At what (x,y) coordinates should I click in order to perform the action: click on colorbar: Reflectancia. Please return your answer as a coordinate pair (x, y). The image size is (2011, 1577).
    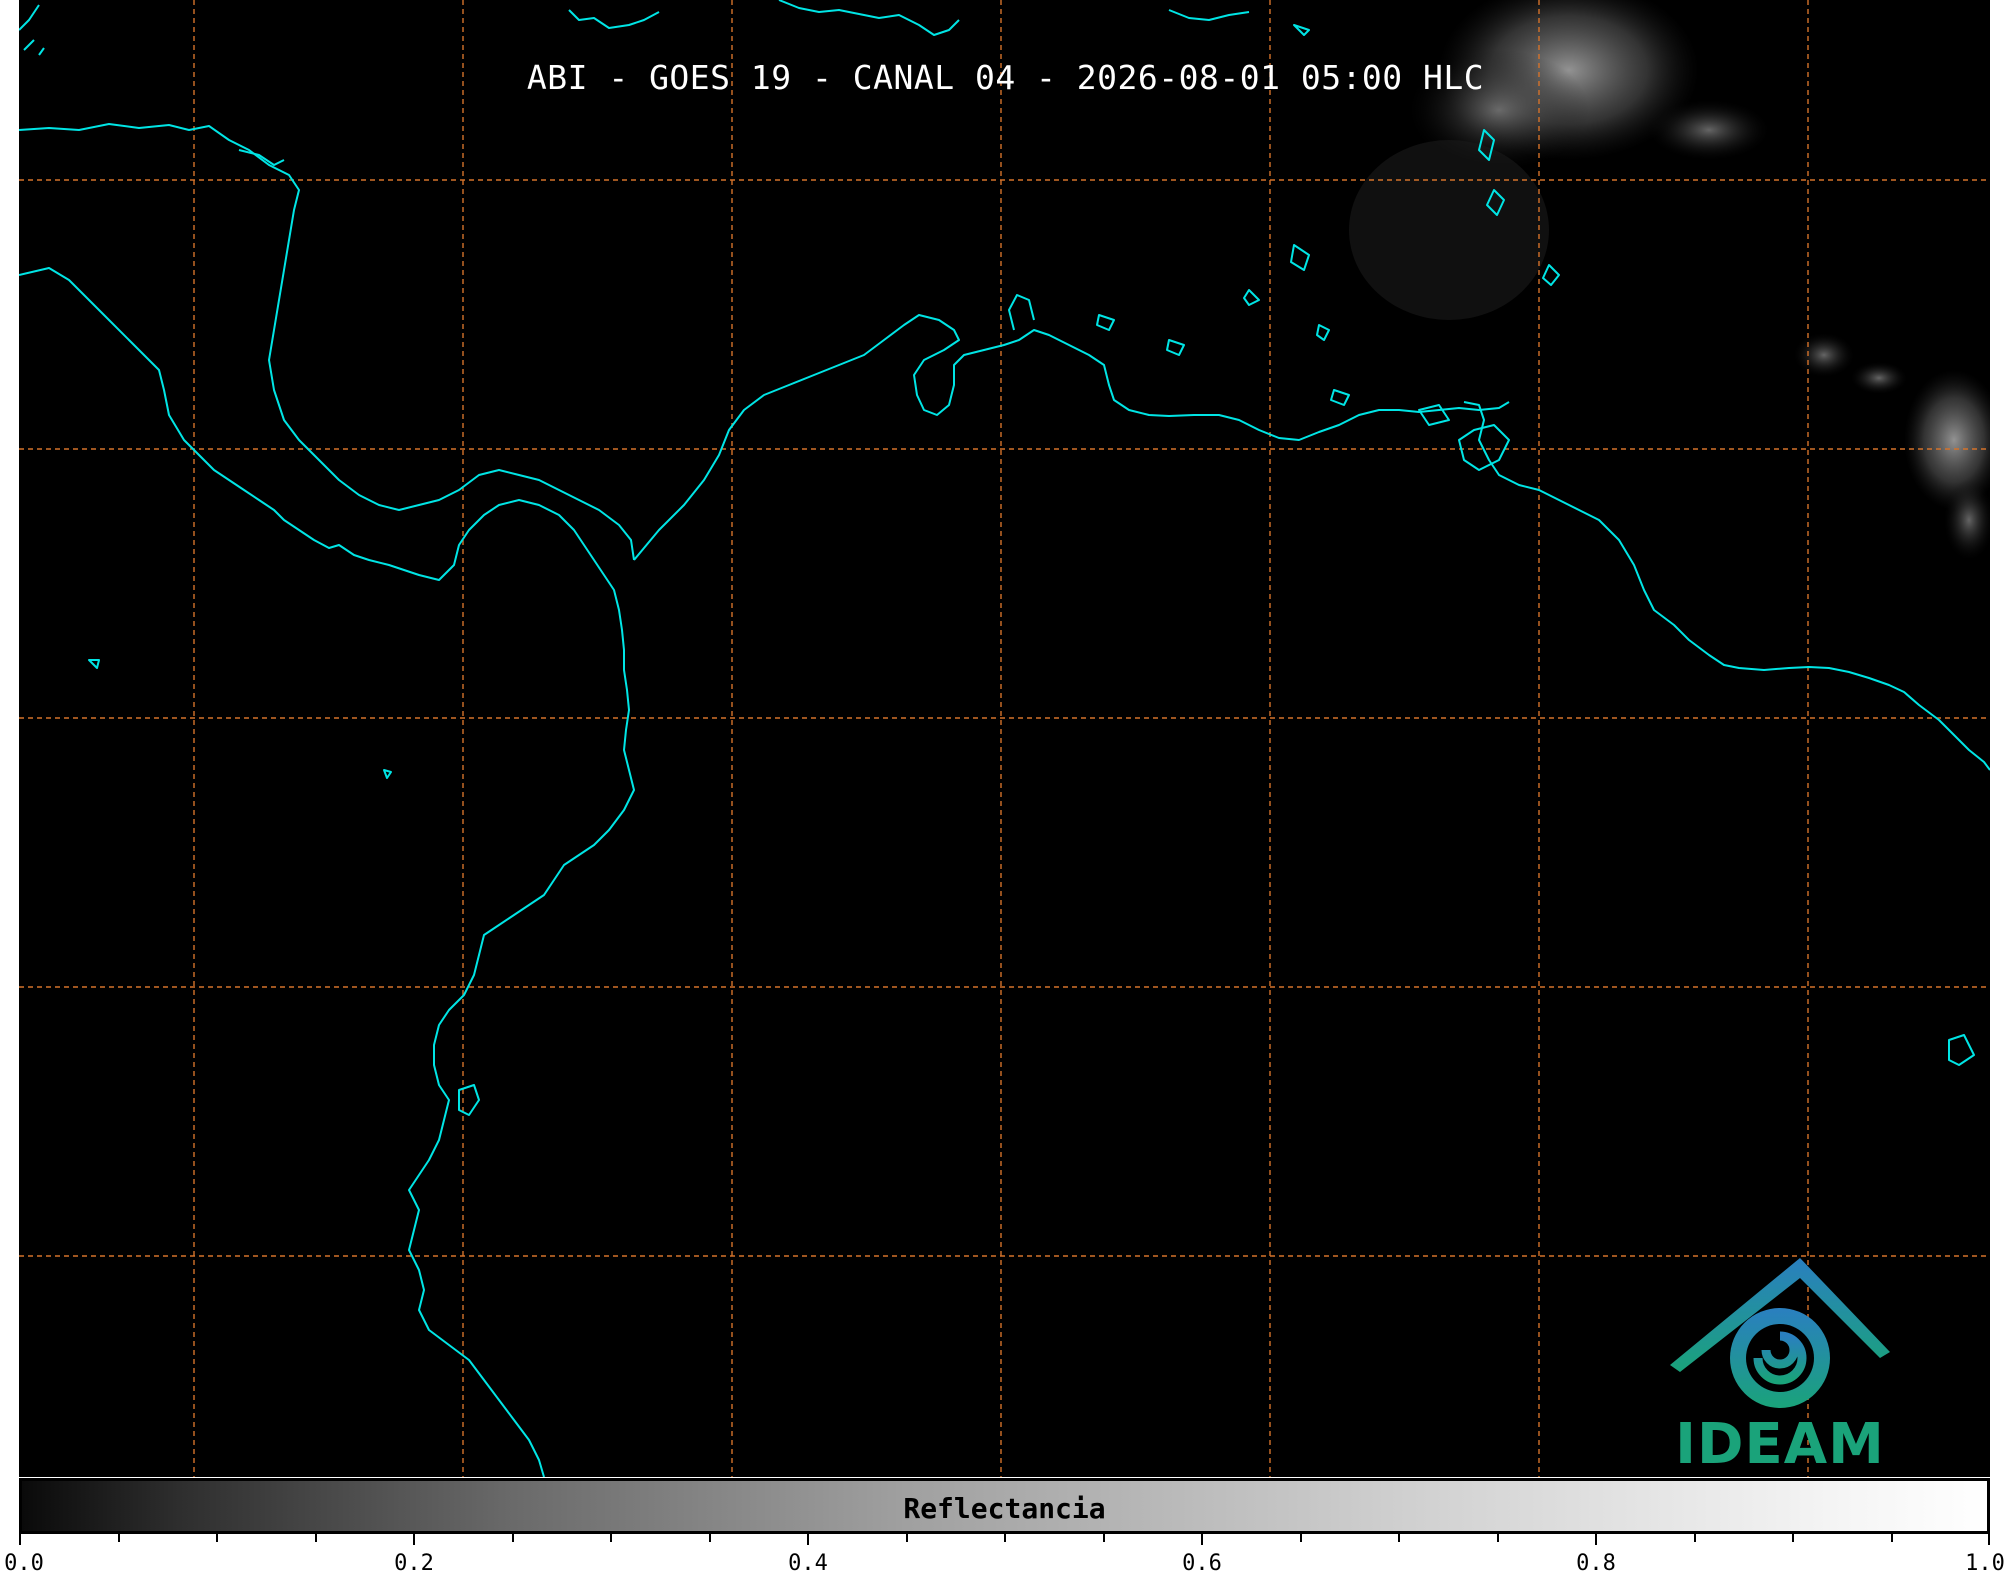
    Looking at the image, I should click on (1004, 1506).